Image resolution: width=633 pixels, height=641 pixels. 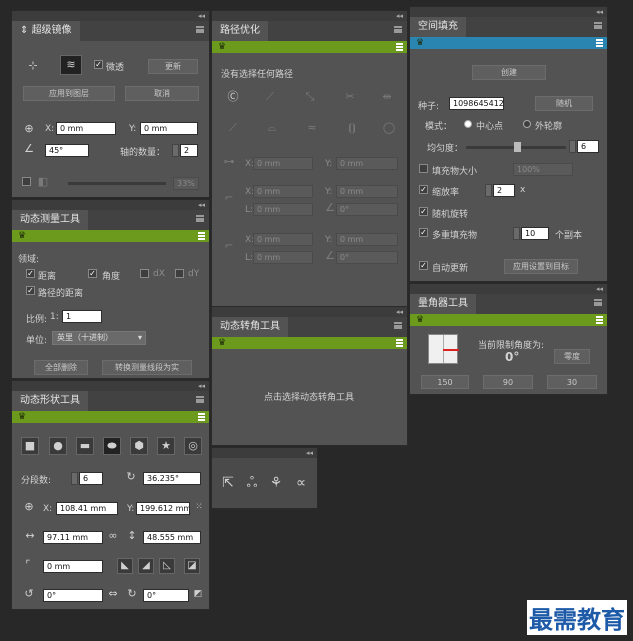 What do you see at coordinates (162, 93) in the screenshot?
I see `cancel-button: 取消` at bounding box center [162, 93].